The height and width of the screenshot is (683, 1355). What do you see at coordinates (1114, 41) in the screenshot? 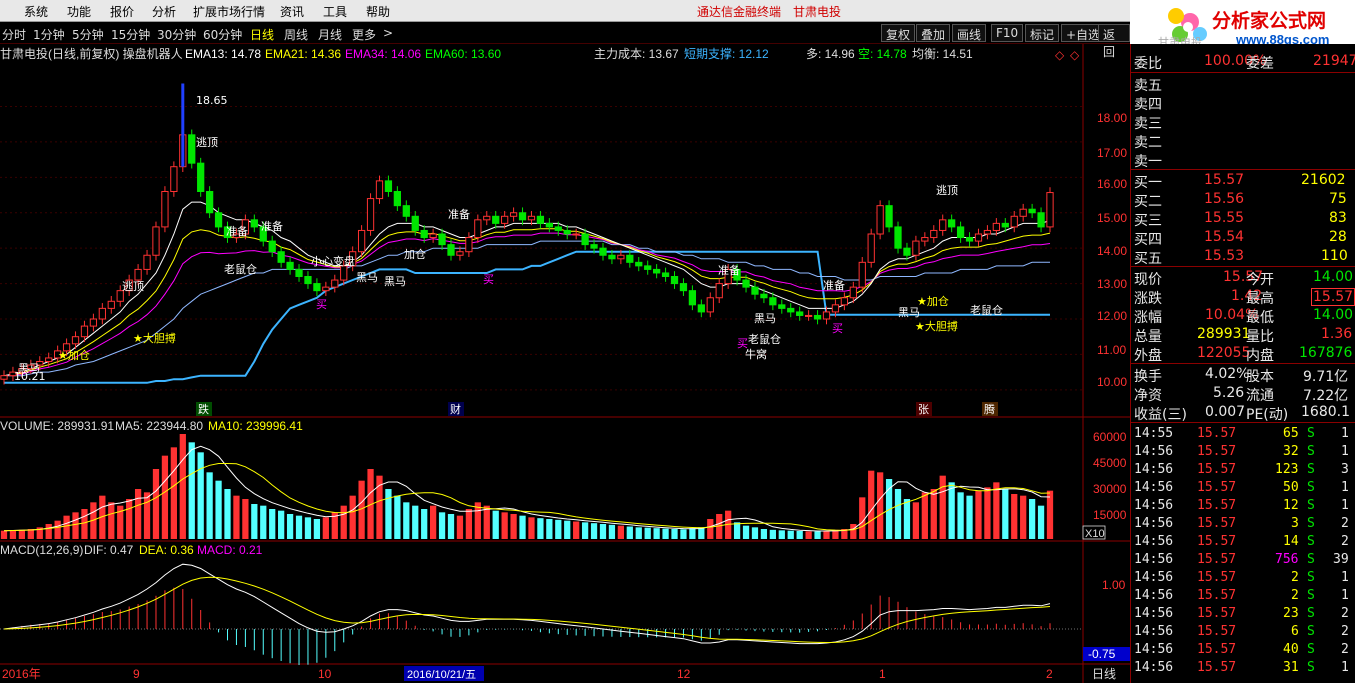
I see `back-button: 返回` at bounding box center [1114, 41].